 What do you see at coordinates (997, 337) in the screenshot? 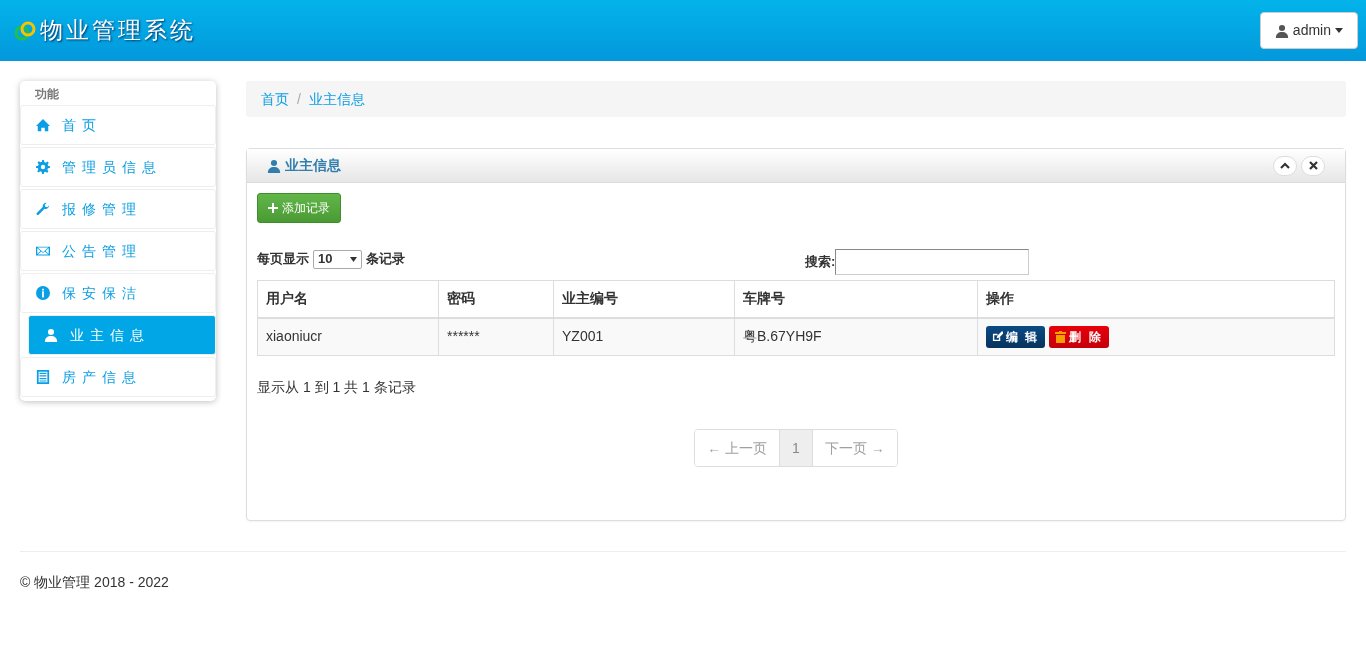
I see `edit-icon` at bounding box center [997, 337].